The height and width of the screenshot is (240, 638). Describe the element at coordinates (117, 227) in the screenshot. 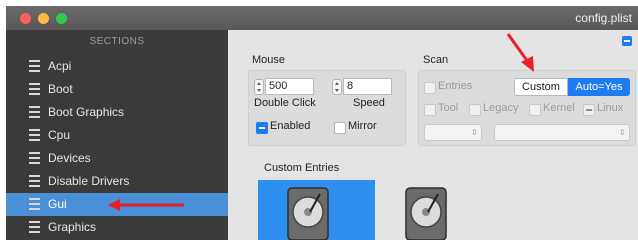

I see `sidebar-item-graphics: Graphics` at that location.